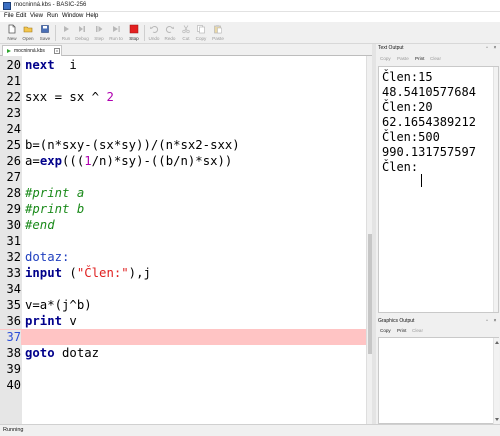 This screenshot has width=500, height=436. What do you see at coordinates (435, 58) in the screenshot?
I see `text-output-clear: Clear` at bounding box center [435, 58].